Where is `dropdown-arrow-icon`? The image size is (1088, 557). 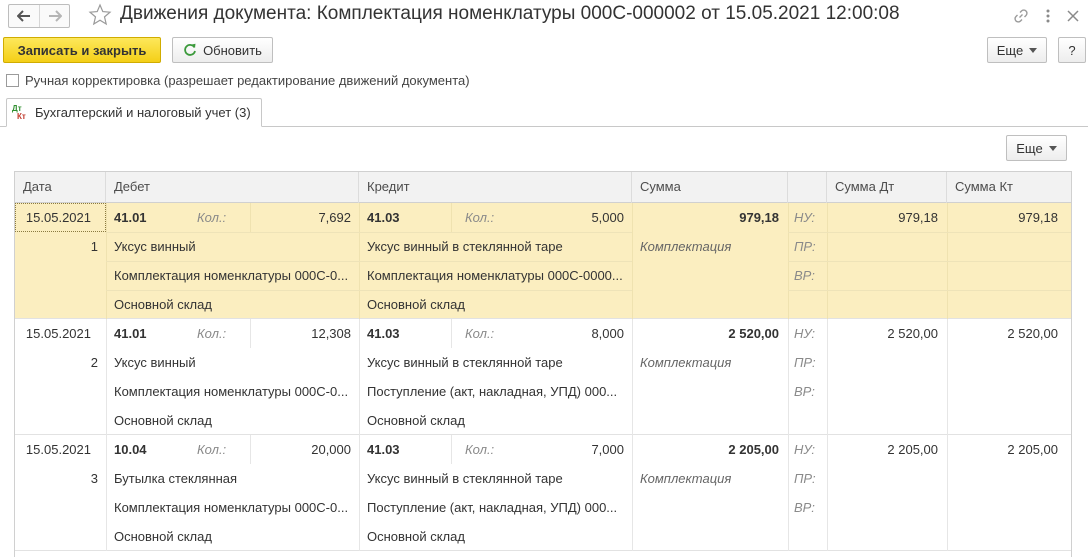 dropdown-arrow-icon is located at coordinates (1033, 50).